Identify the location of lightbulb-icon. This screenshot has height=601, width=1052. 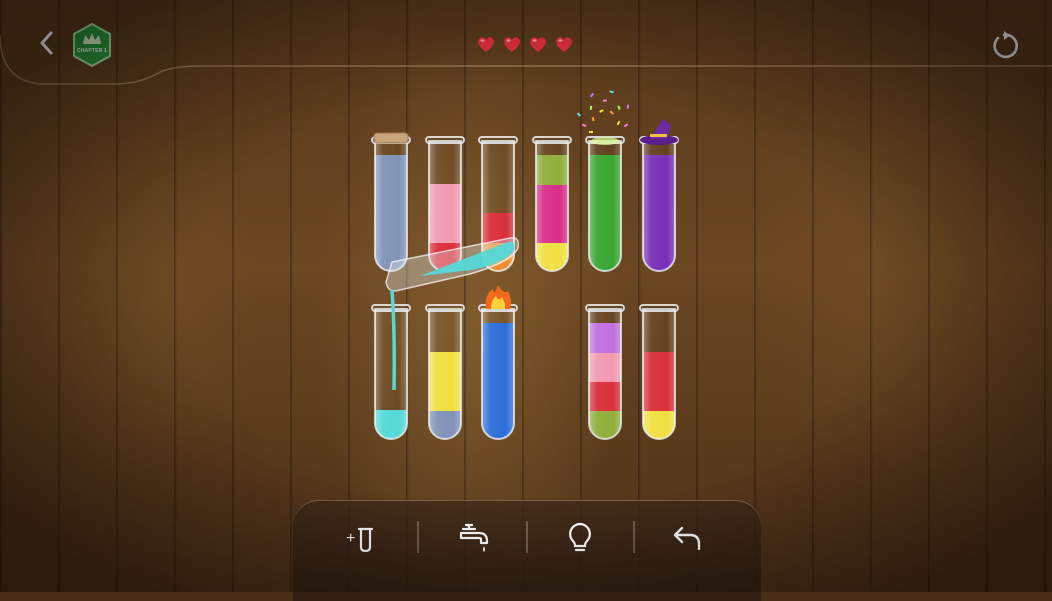
(580, 537).